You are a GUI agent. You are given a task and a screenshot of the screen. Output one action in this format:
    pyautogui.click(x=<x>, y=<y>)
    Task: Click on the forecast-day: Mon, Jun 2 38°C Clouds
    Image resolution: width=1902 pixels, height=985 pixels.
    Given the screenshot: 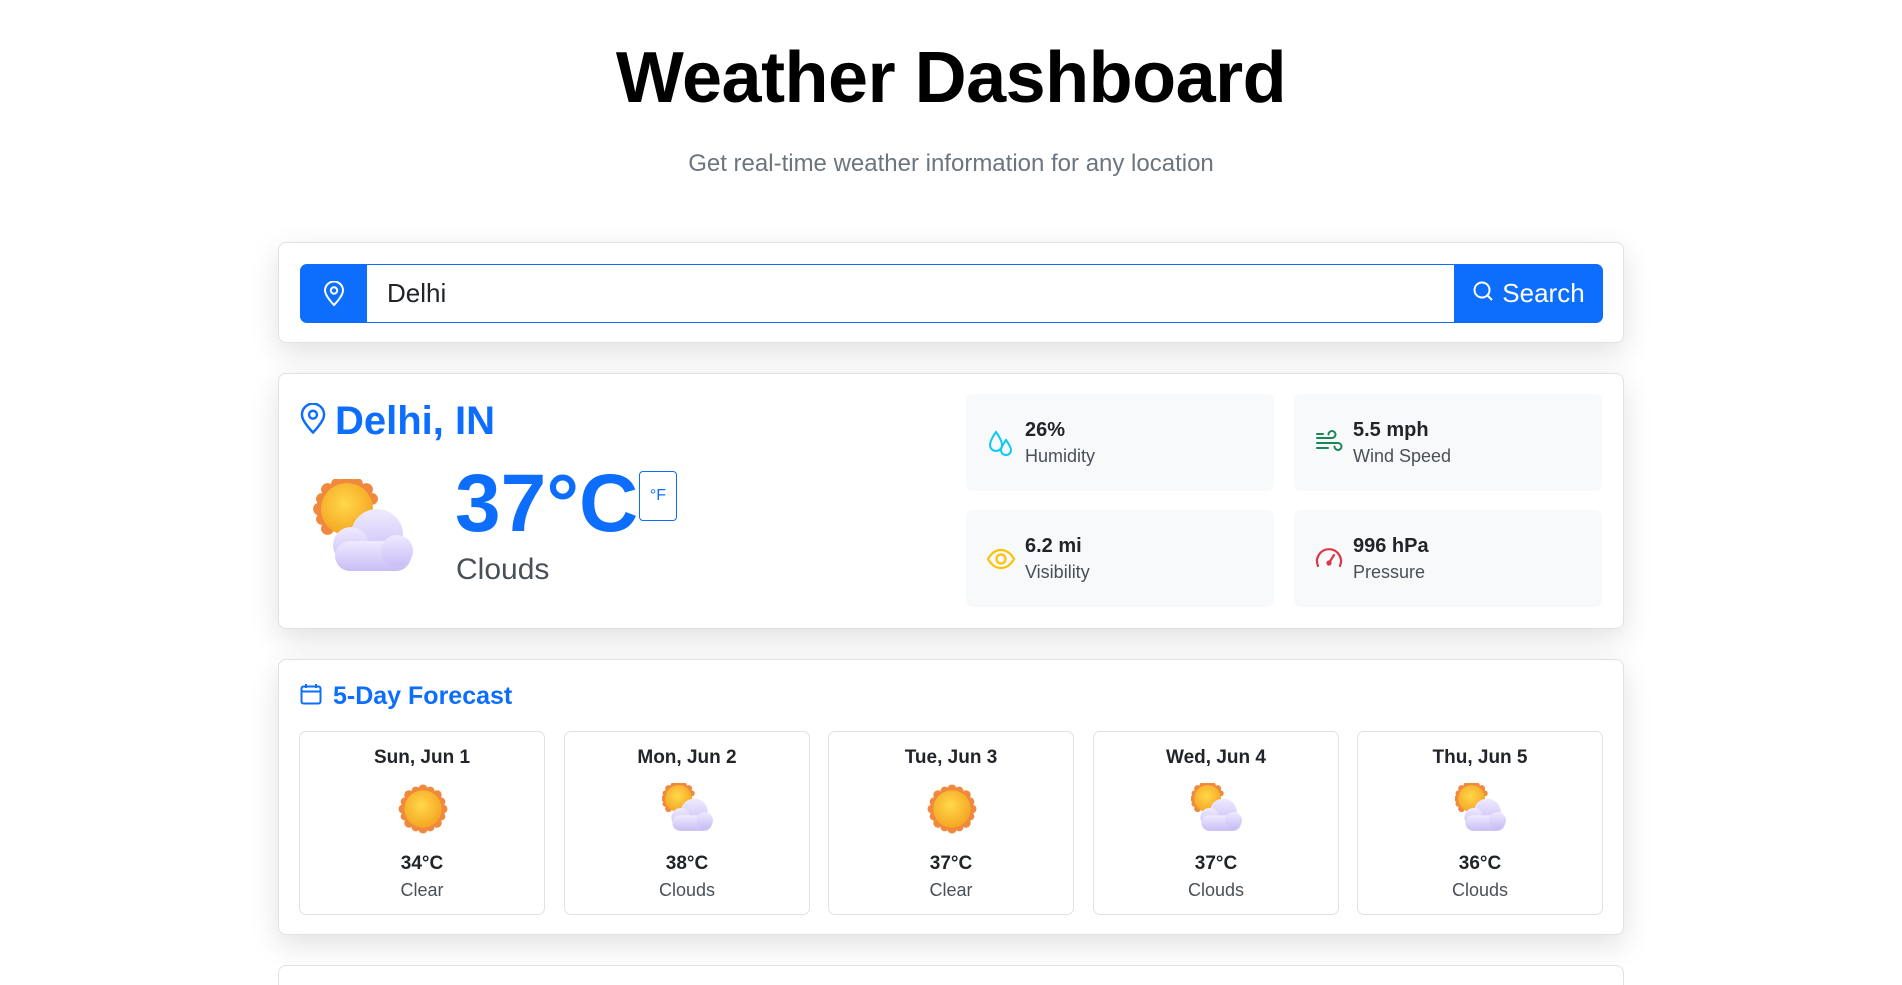 What is the action you would take?
    pyautogui.click(x=687, y=823)
    